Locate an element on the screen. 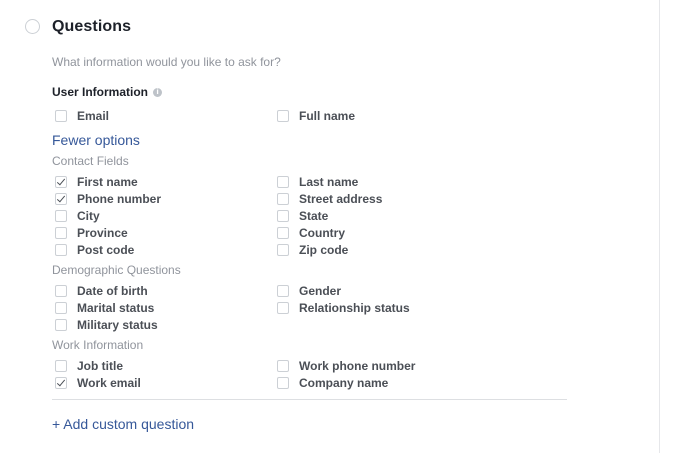 This screenshot has width=682, height=453. option-zip-code: Zip code is located at coordinates (312, 250).